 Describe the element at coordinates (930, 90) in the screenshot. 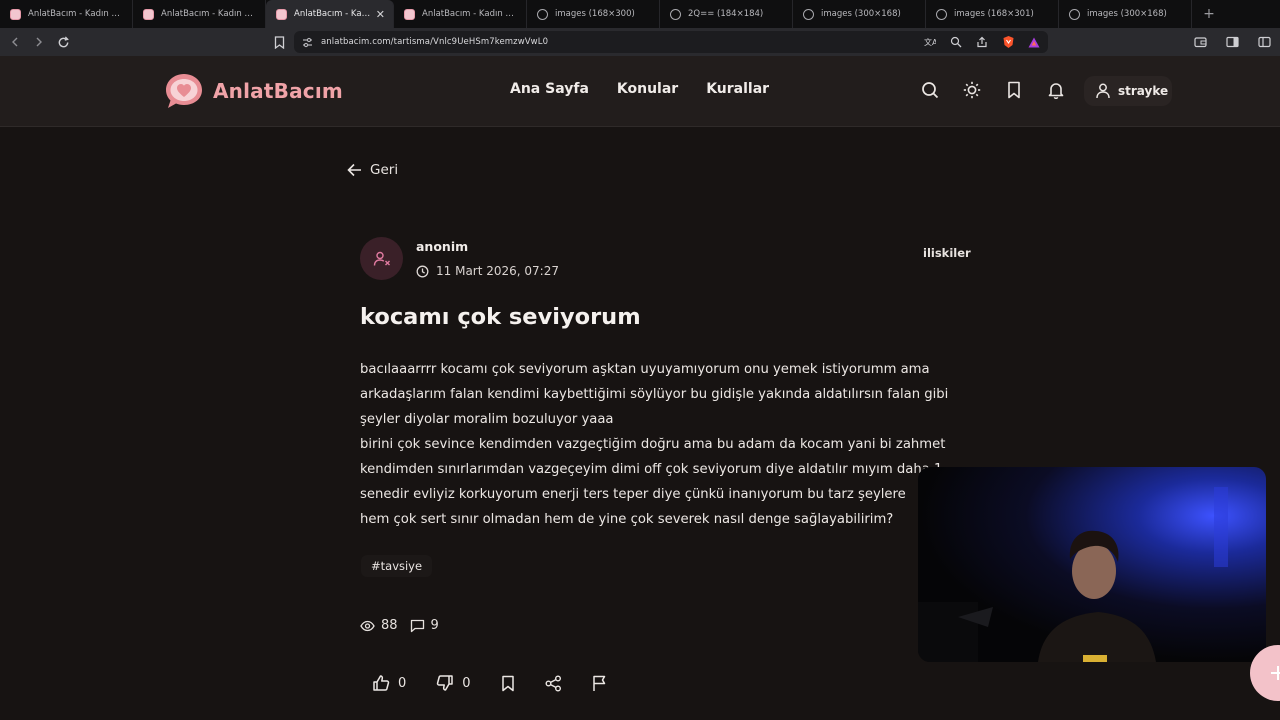

I see `search-icon` at that location.